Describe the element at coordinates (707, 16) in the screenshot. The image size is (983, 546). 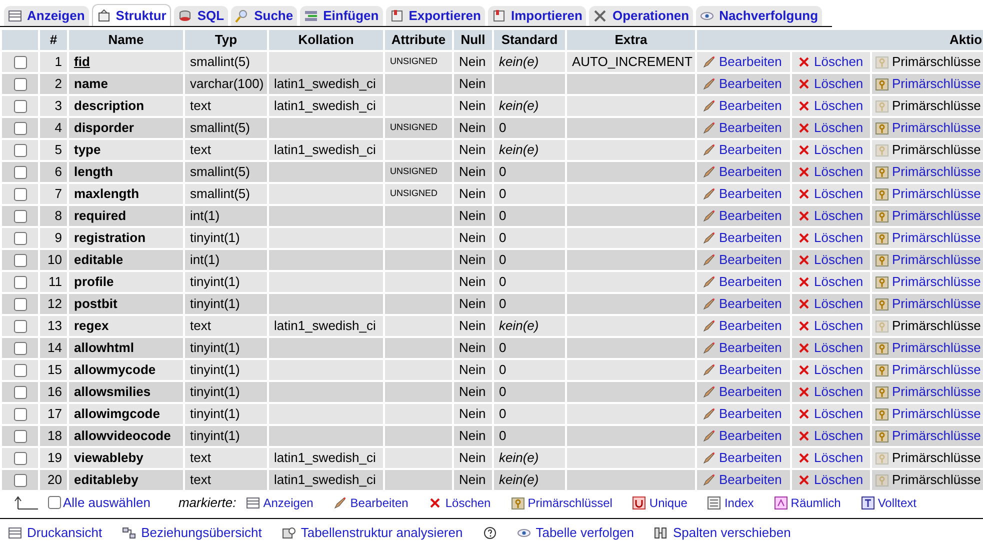
I see `eye-icon` at that location.